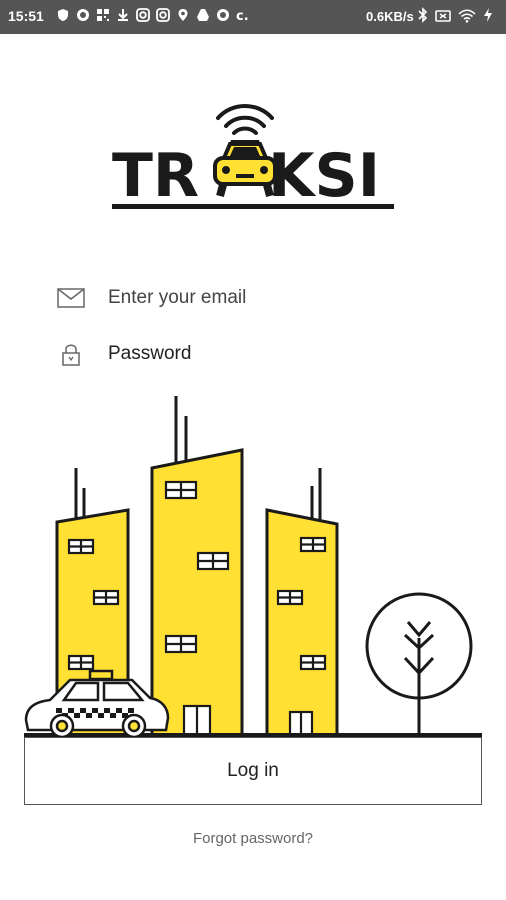  Describe the element at coordinates (123, 14) in the screenshot. I see `download-icon` at that location.